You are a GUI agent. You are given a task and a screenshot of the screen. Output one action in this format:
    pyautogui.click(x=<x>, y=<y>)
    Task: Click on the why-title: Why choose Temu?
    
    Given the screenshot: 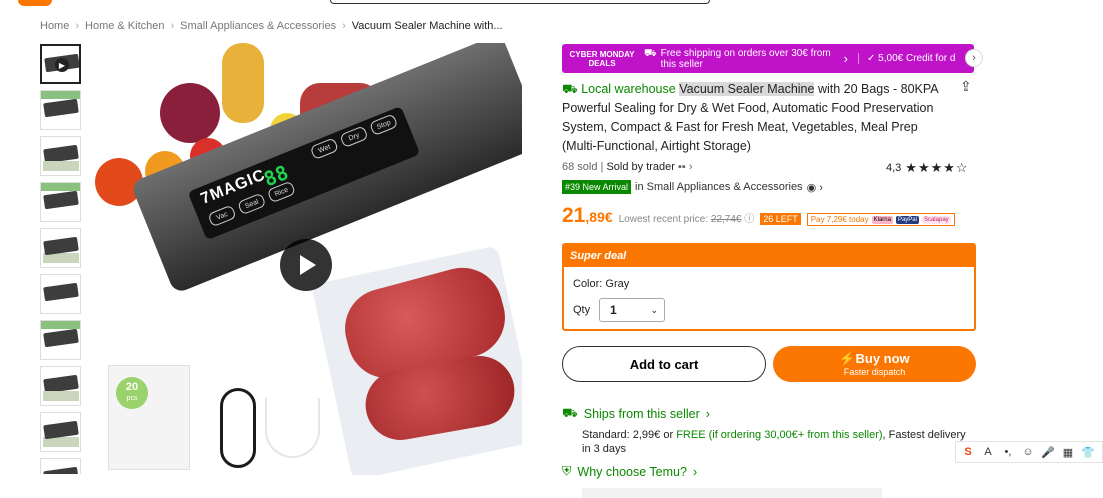 What is the action you would take?
    pyautogui.click(x=632, y=471)
    